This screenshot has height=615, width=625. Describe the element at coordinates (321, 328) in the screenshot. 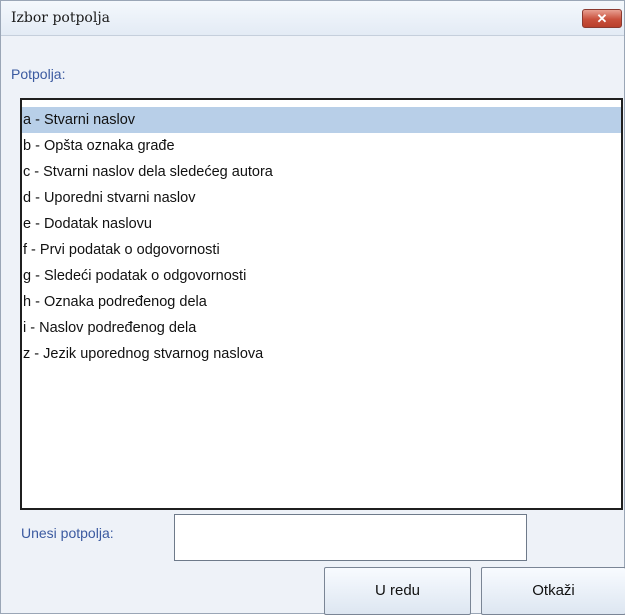

I see `list-item: i - Naslov podređenog dela` at that location.